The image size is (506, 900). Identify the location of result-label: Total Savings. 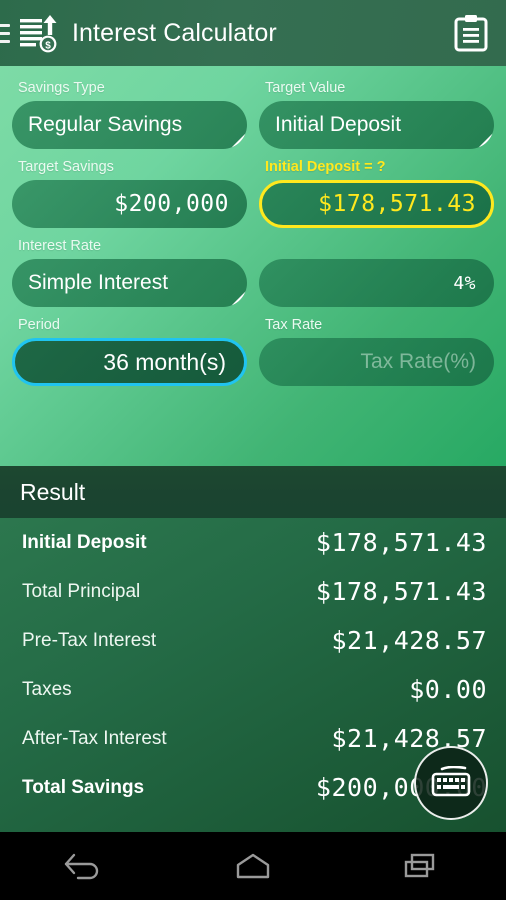
(83, 787).